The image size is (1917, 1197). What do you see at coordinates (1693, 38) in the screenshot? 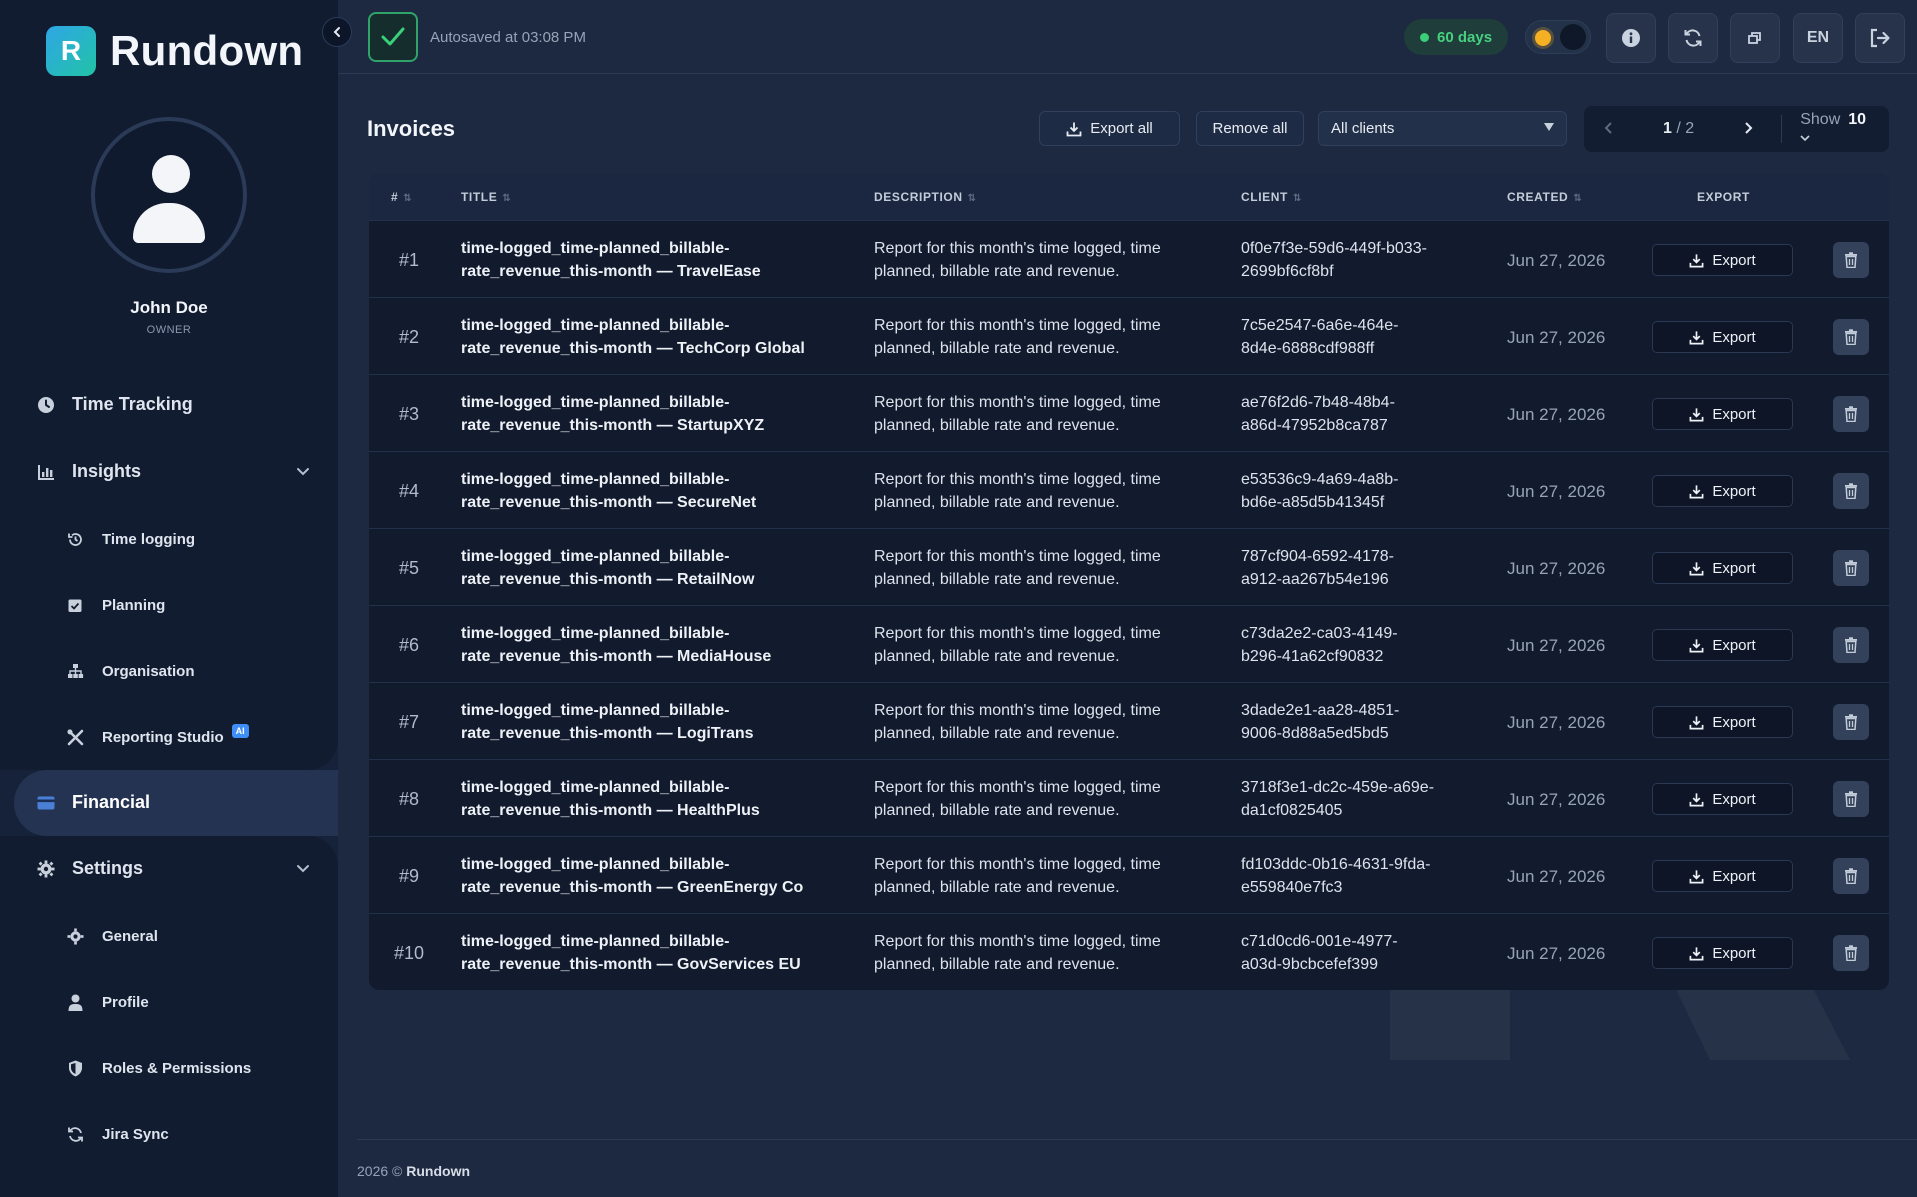
I see `refresh-button` at bounding box center [1693, 38].